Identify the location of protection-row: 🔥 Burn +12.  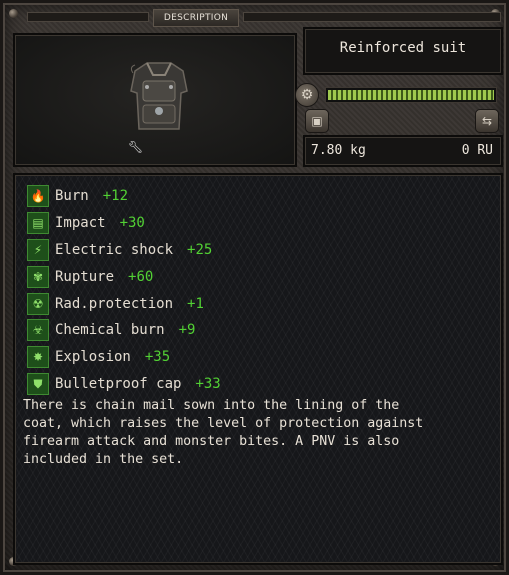
(124, 196).